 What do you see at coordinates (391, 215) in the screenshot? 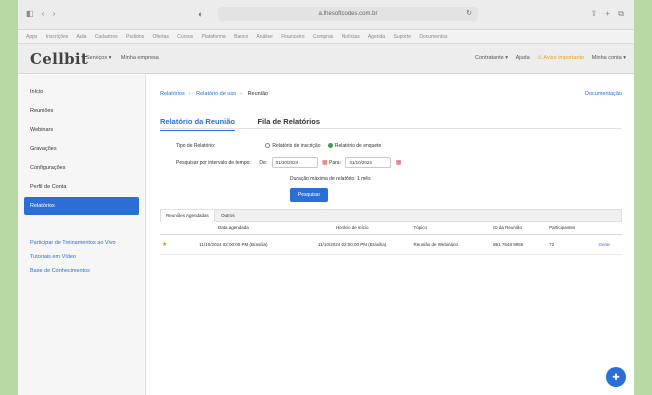
I see `results-tabs: Reuniões Agendadas Outros` at bounding box center [391, 215].